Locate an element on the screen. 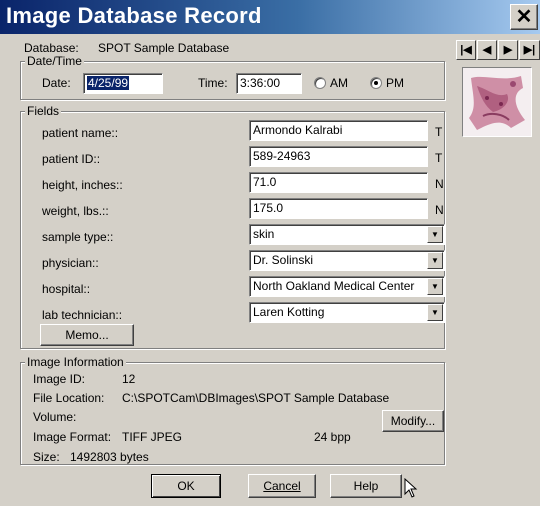 This screenshot has height=506, width=540. nav-first-button: |◀ is located at coordinates (466, 50).